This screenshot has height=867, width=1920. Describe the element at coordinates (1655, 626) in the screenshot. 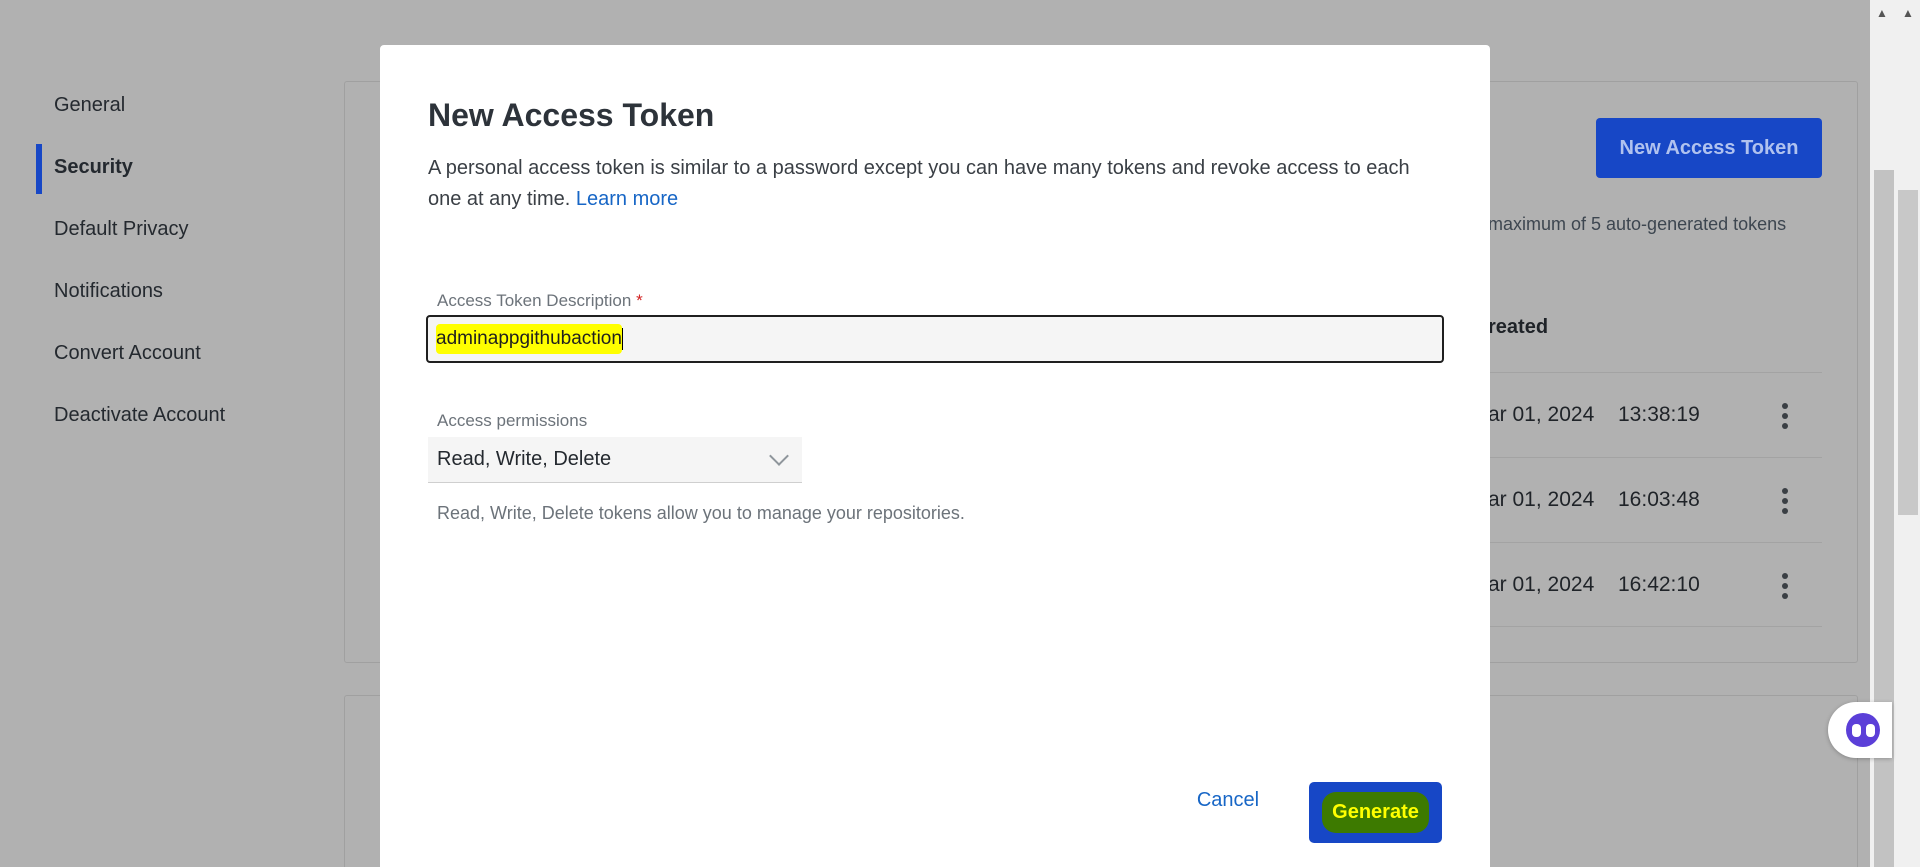

I see `table-divider` at that location.